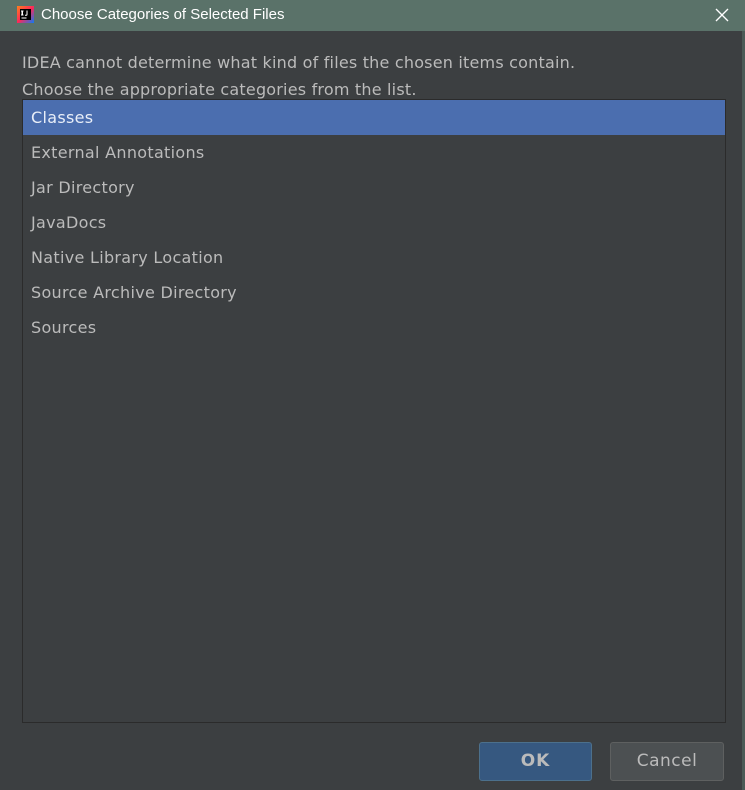 The height and width of the screenshot is (790, 745). Describe the element at coordinates (374, 117) in the screenshot. I see `list-item-classes: Classes` at that location.